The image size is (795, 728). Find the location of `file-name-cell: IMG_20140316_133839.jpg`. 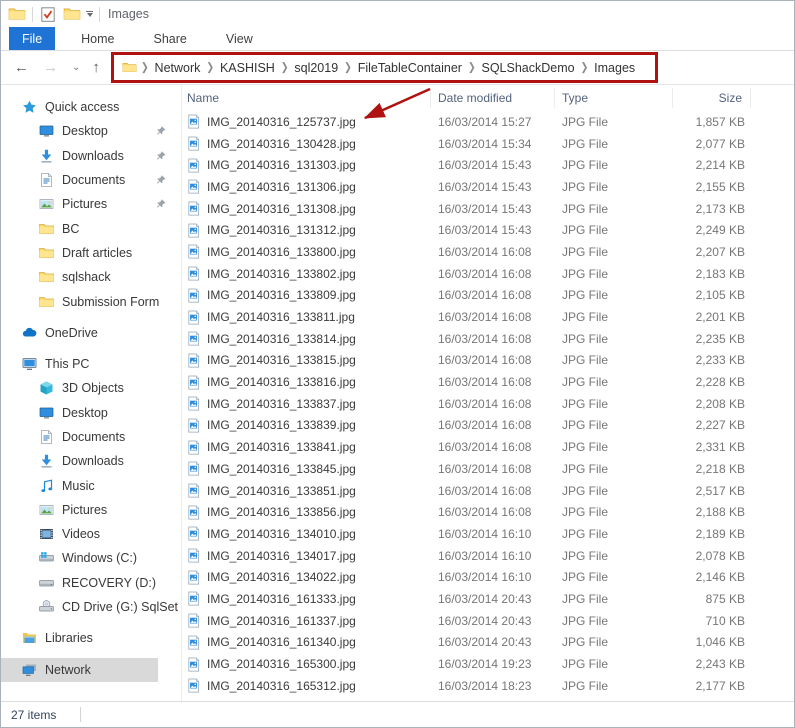

file-name-cell: IMG_20140316_133839.jpg is located at coordinates (306, 425).